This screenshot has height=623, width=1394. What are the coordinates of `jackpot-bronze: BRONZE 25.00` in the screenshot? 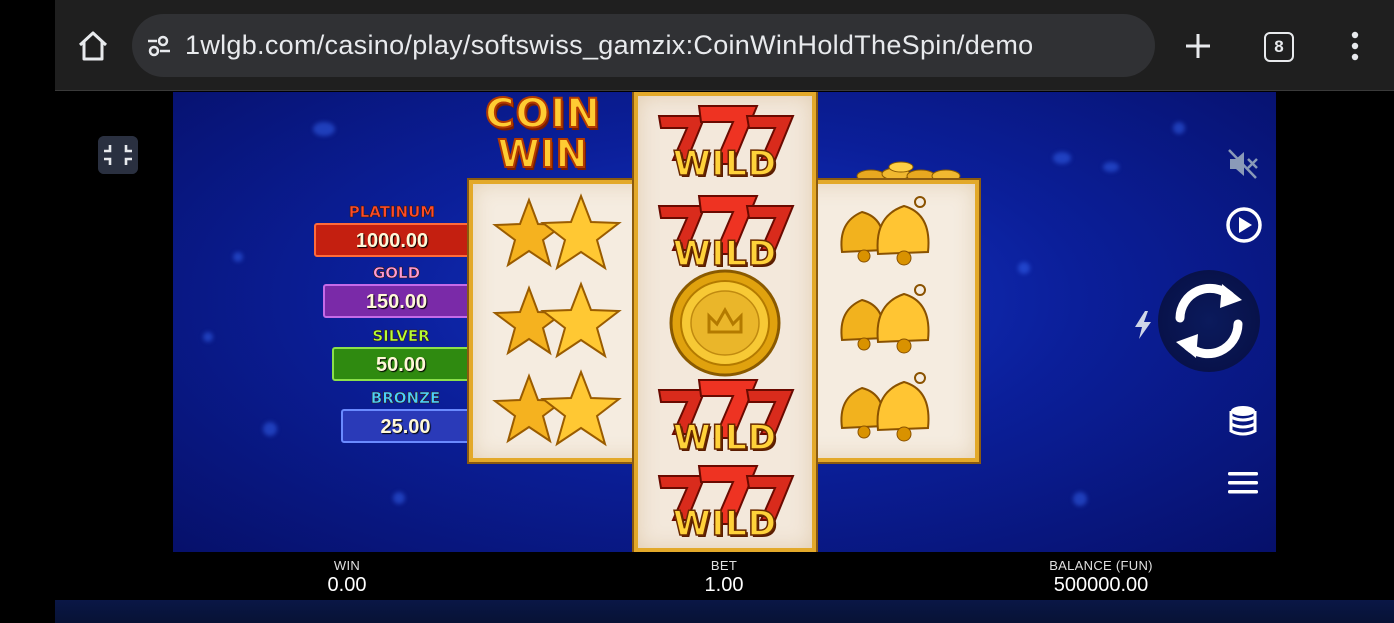 It's located at (405, 416).